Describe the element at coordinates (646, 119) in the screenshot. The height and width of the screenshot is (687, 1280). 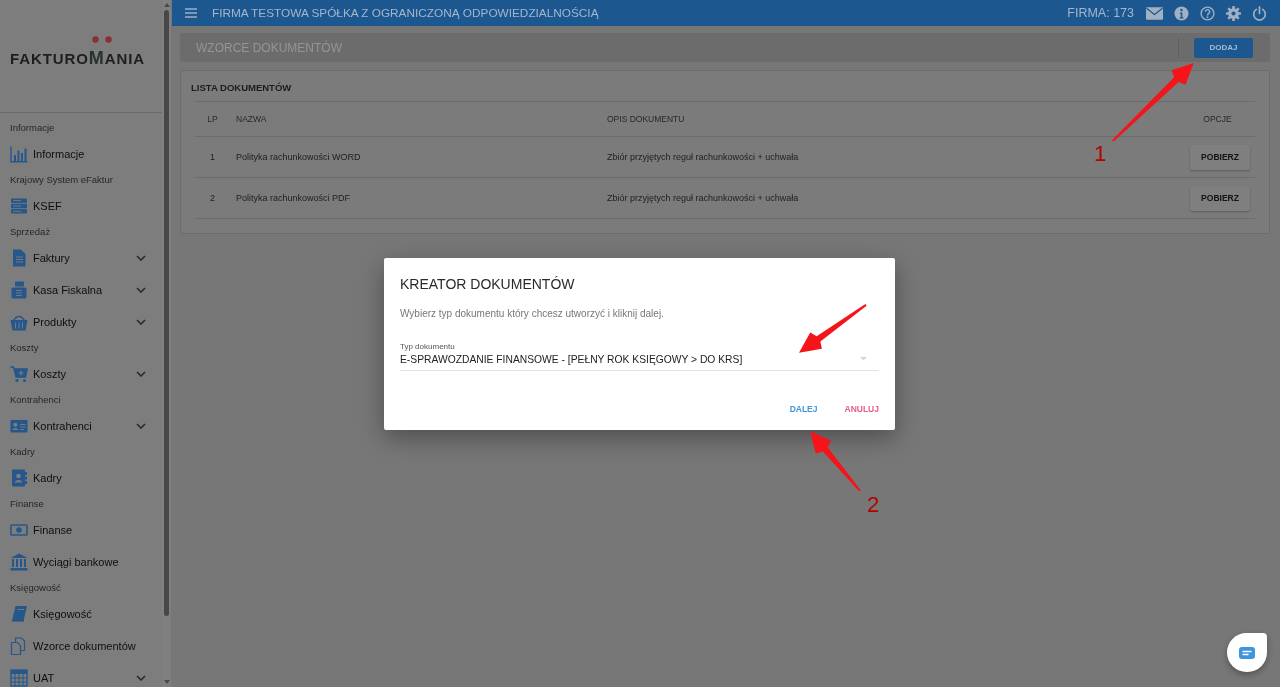
I see `column-header: OPIS DOKUMENTU` at that location.